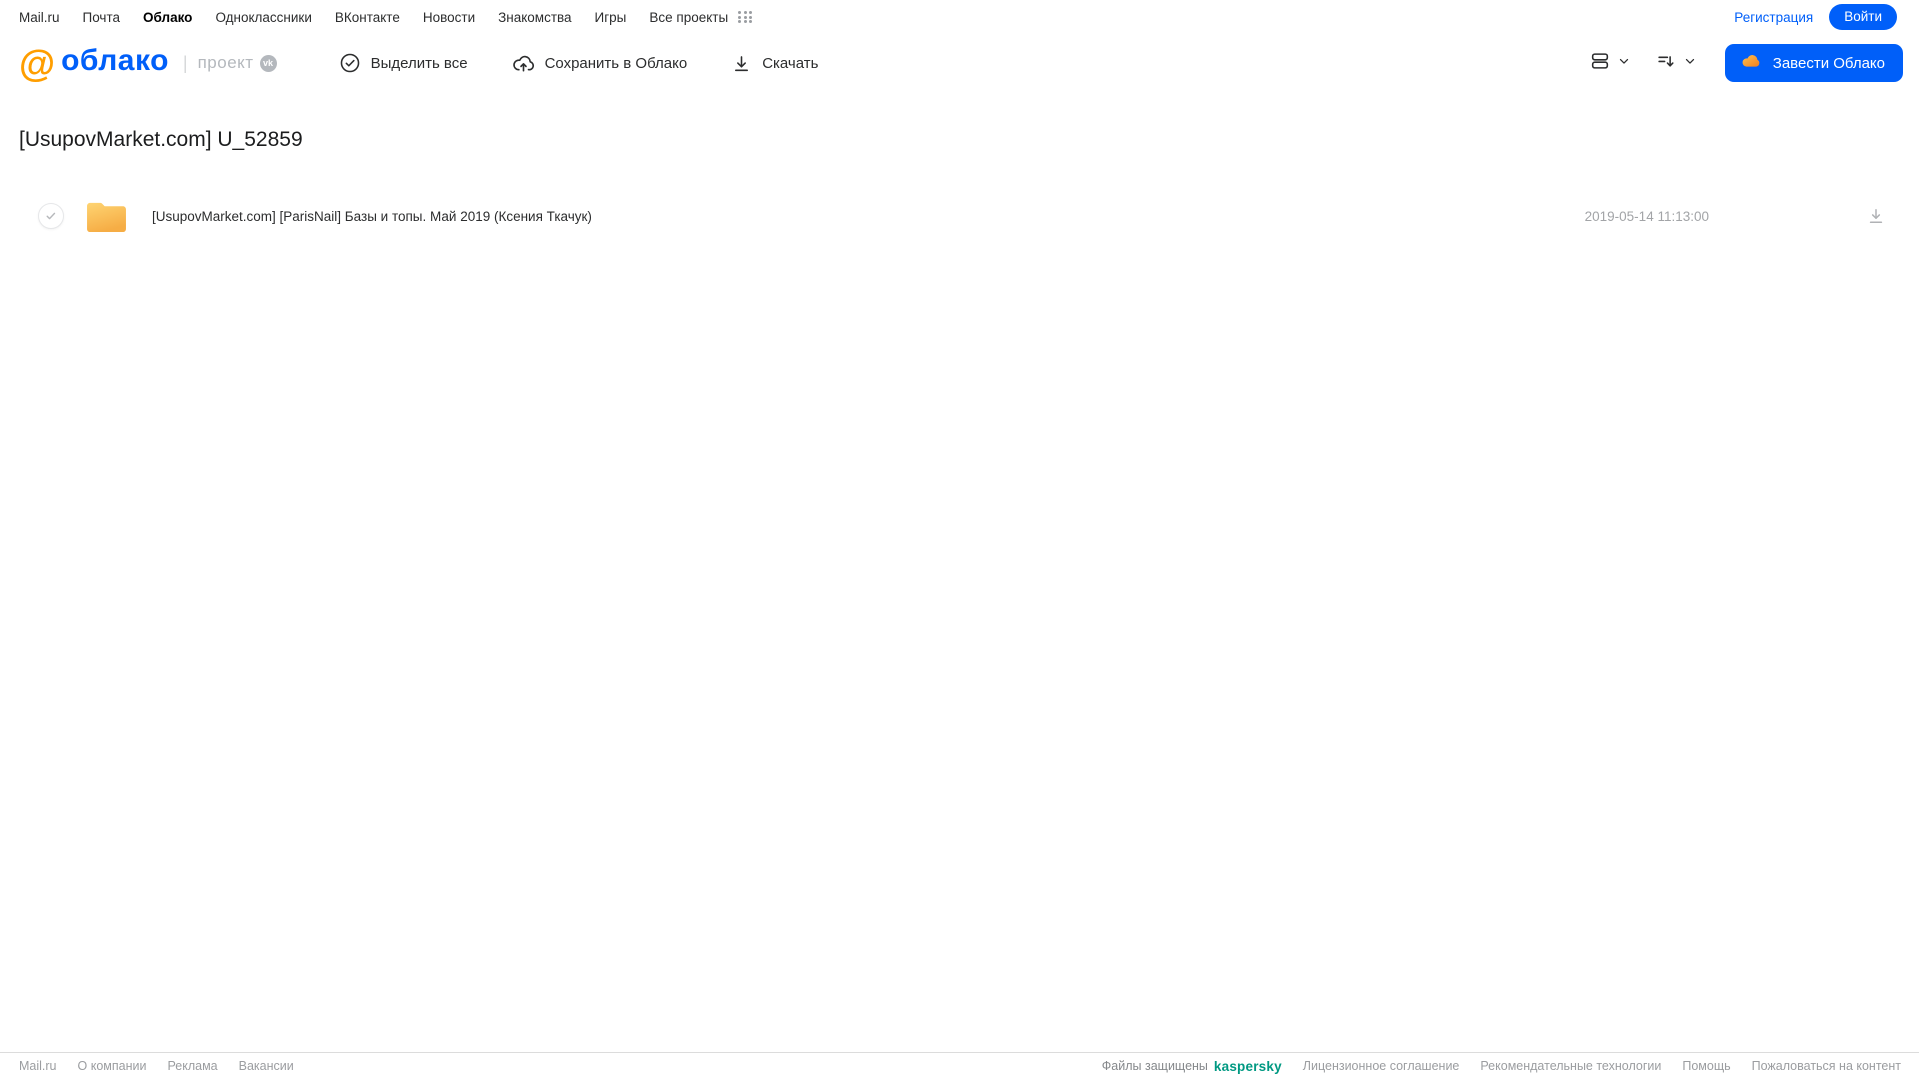 The width and height of the screenshot is (1919, 1079). Describe the element at coordinates (167, 17) in the screenshot. I see `portal-nav-item: Облако` at that location.